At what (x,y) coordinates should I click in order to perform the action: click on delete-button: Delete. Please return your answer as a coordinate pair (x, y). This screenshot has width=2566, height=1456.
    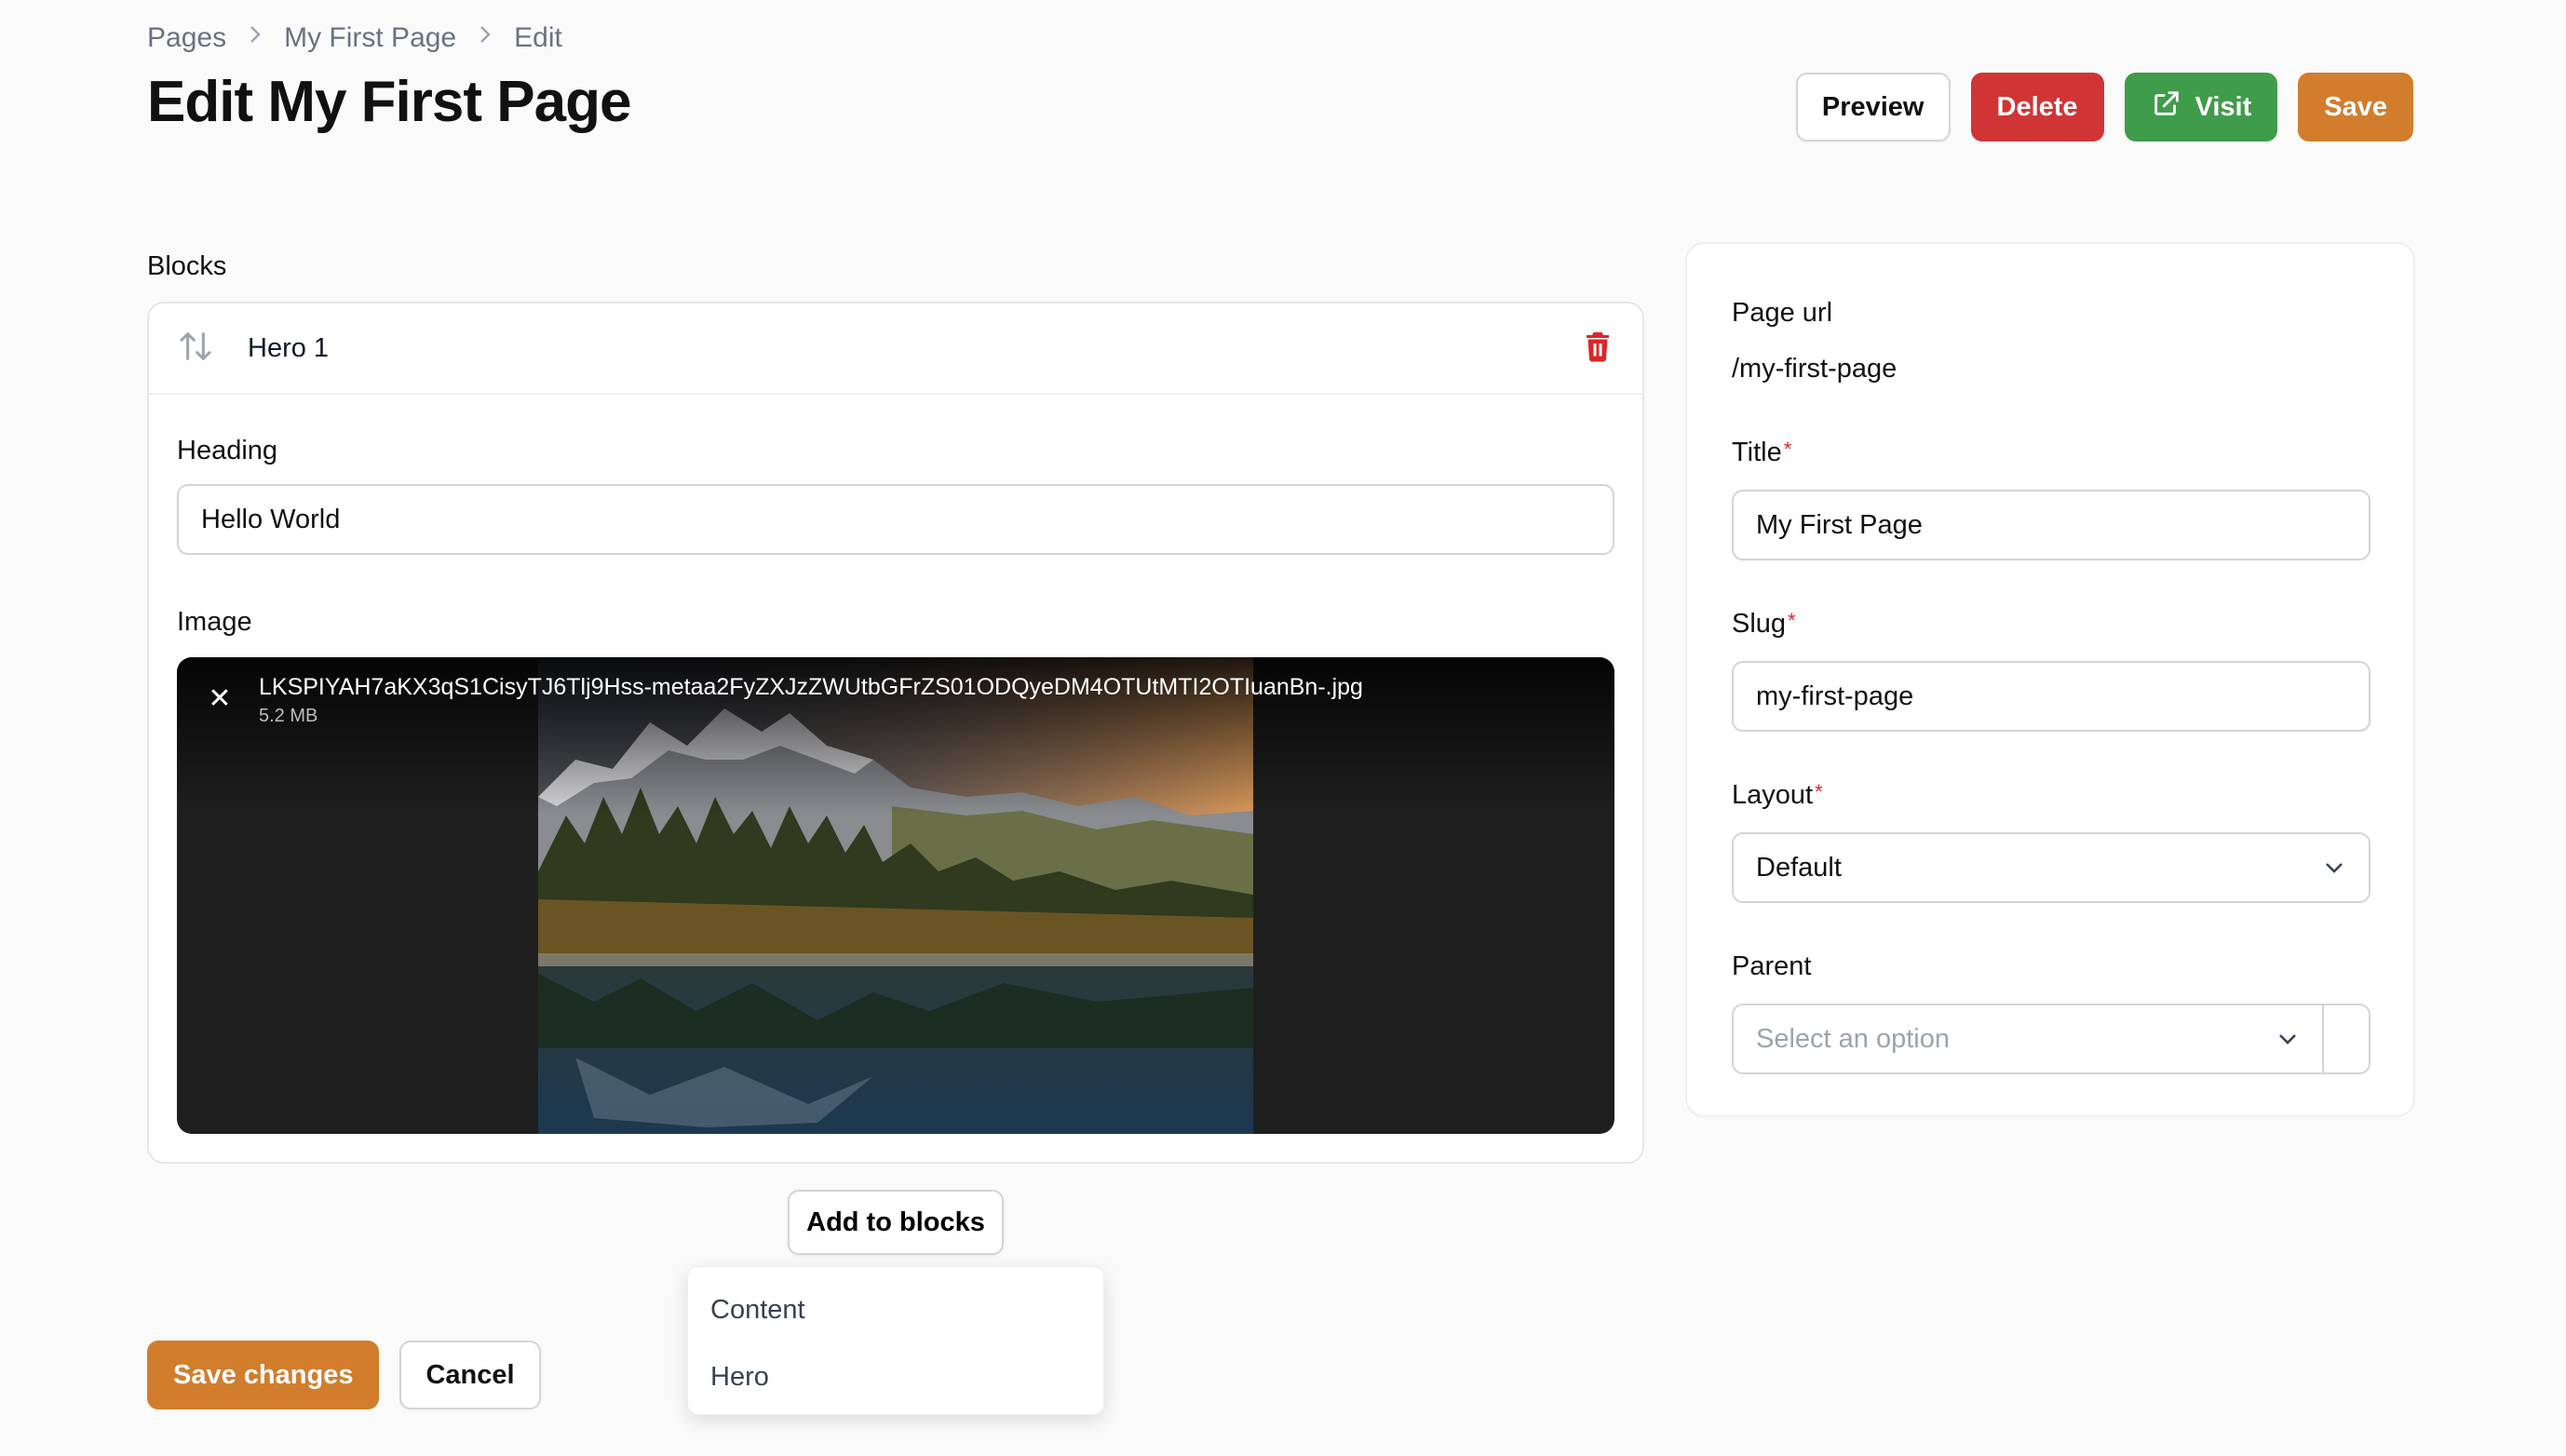
    Looking at the image, I should click on (2037, 107).